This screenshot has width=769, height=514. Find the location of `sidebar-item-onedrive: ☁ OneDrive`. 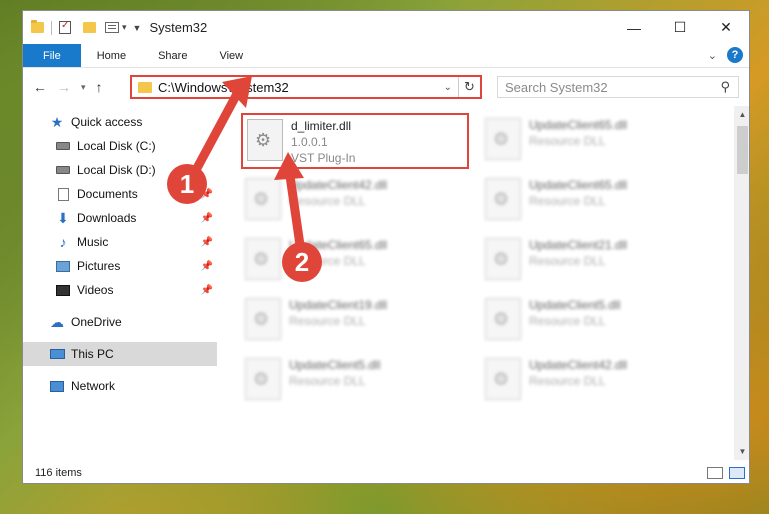

sidebar-item-onedrive: ☁ OneDrive is located at coordinates (120, 322).